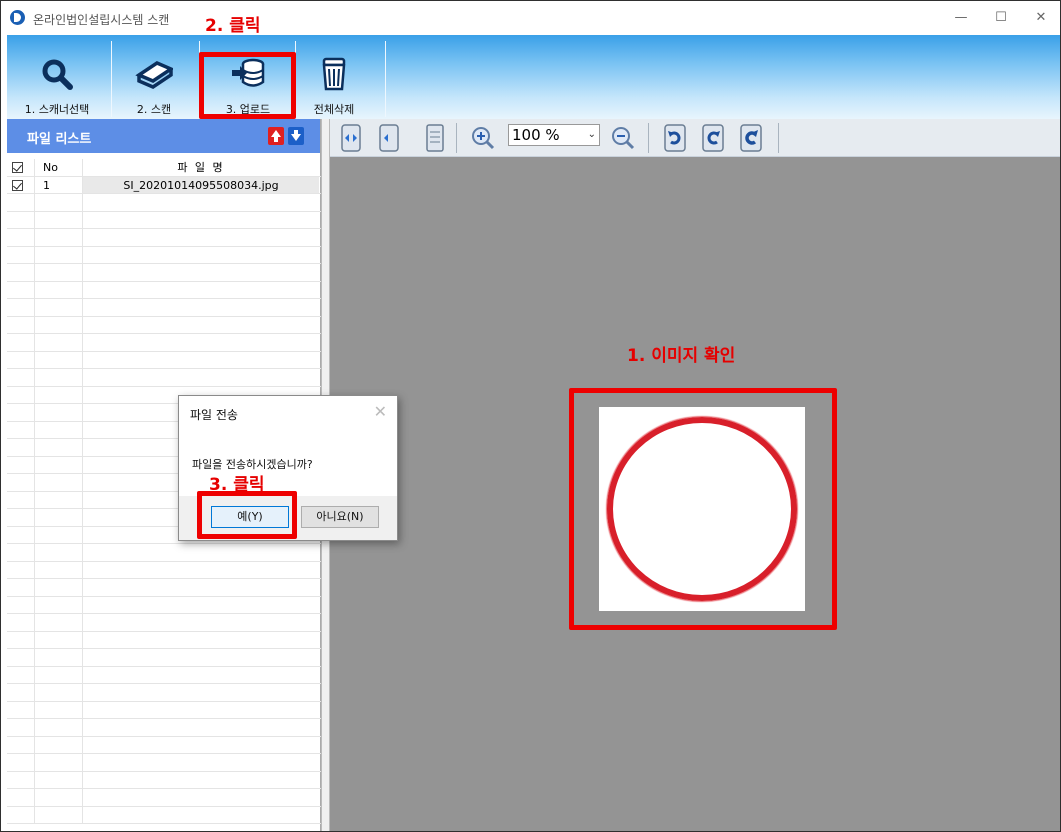  Describe the element at coordinates (380, 411) in the screenshot. I see `dialog-close-icon: ✕` at that location.